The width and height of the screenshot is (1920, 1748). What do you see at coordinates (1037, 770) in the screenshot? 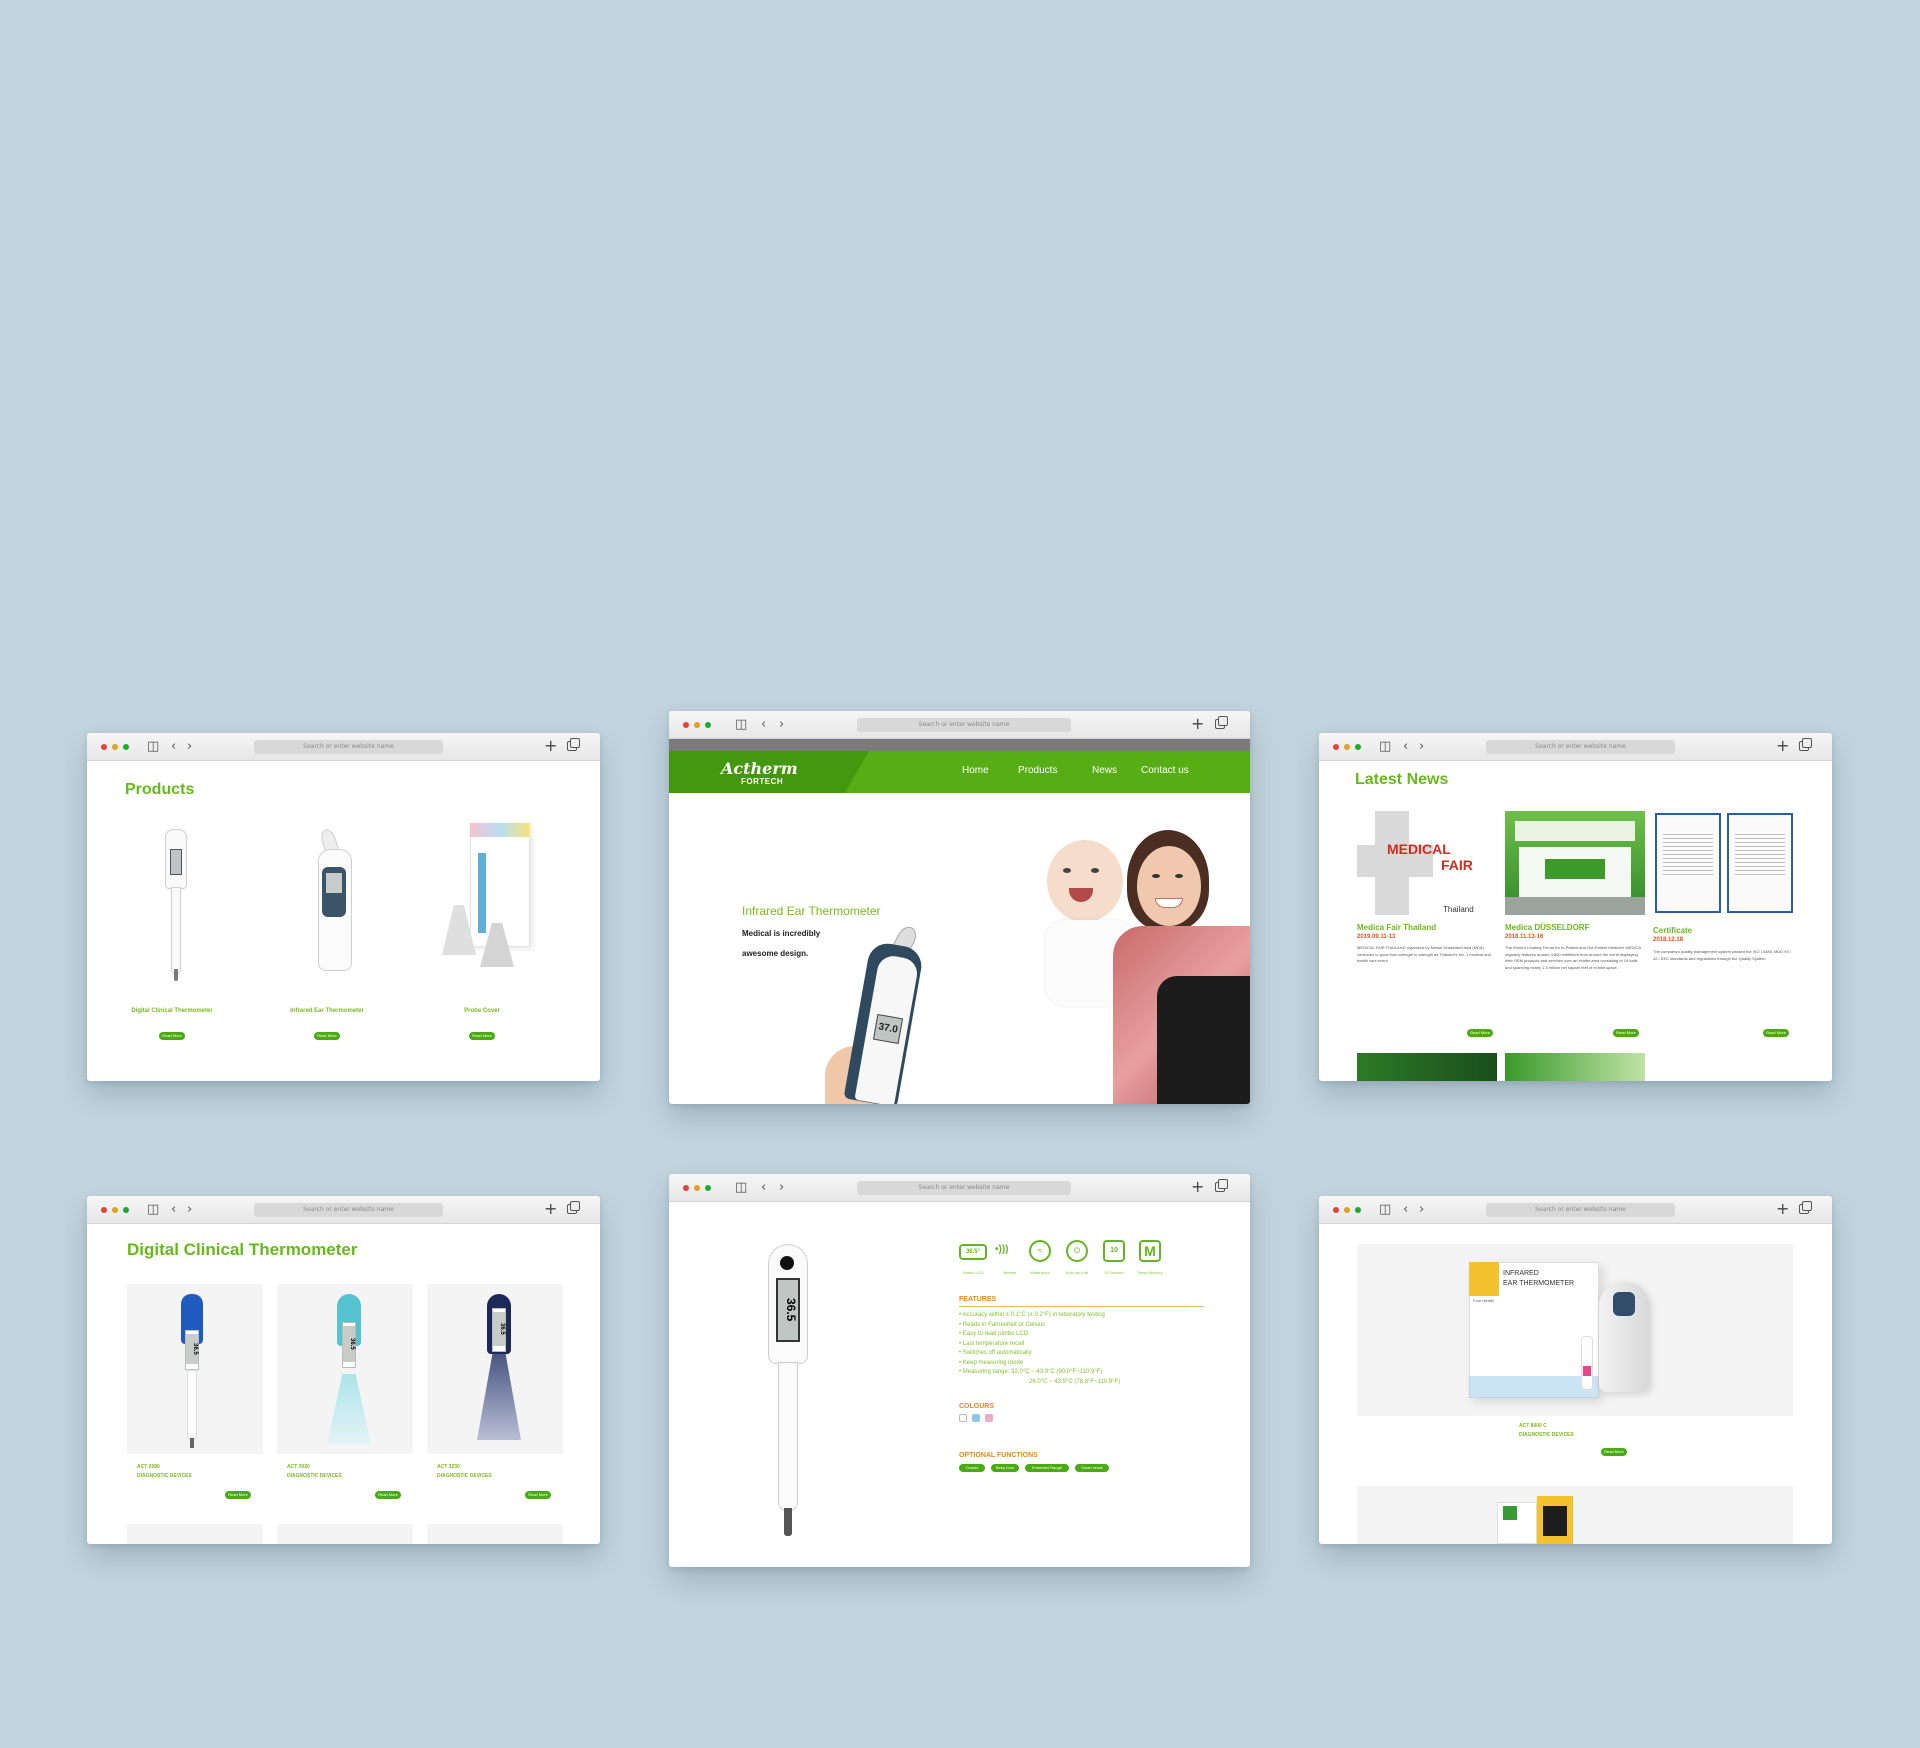
I see `nav-products: Products` at bounding box center [1037, 770].